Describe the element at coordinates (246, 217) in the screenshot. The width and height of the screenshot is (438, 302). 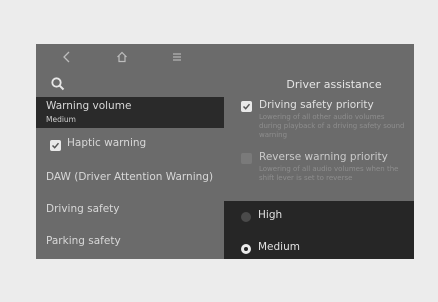
I see `radio-high` at that location.